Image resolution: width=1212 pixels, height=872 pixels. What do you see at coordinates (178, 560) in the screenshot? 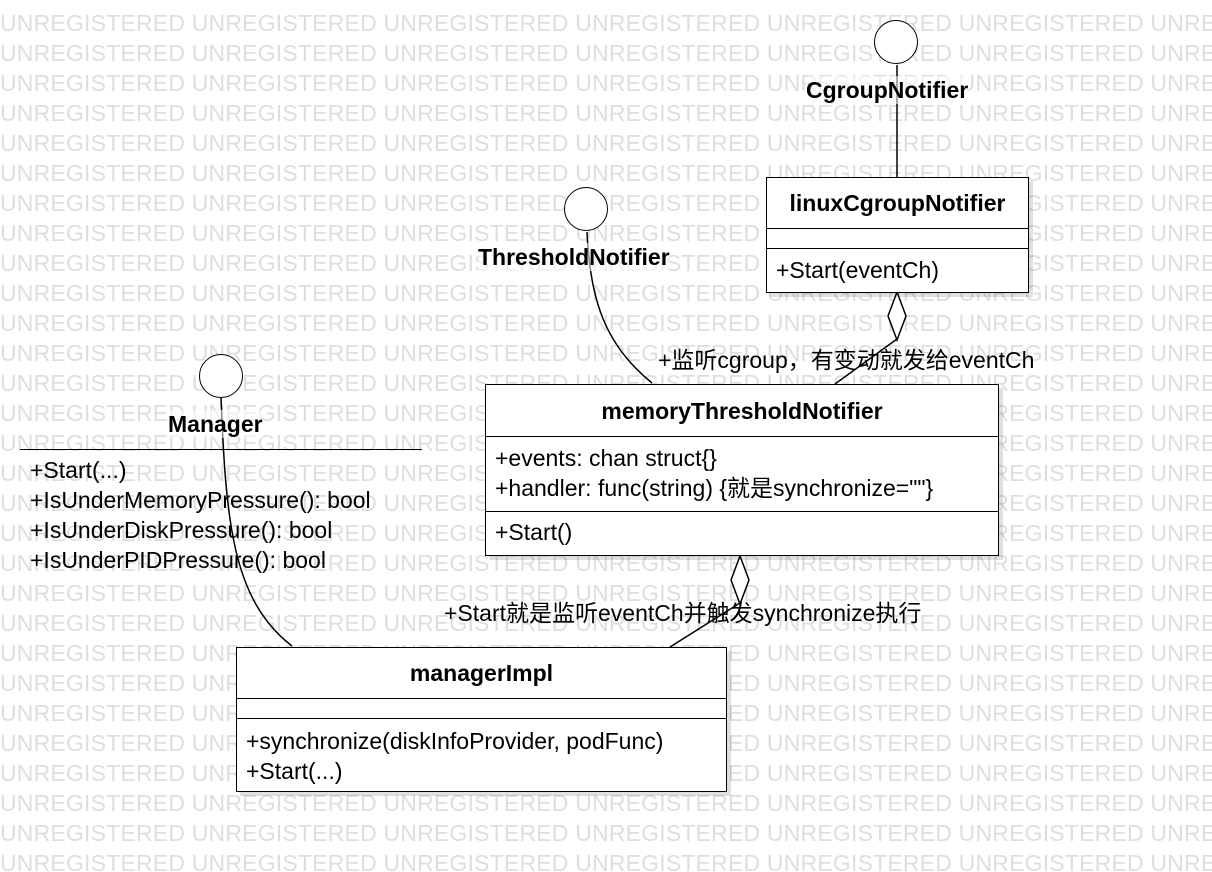
I see `interface-operation: +IsUnderPIDPressure(): bool` at bounding box center [178, 560].